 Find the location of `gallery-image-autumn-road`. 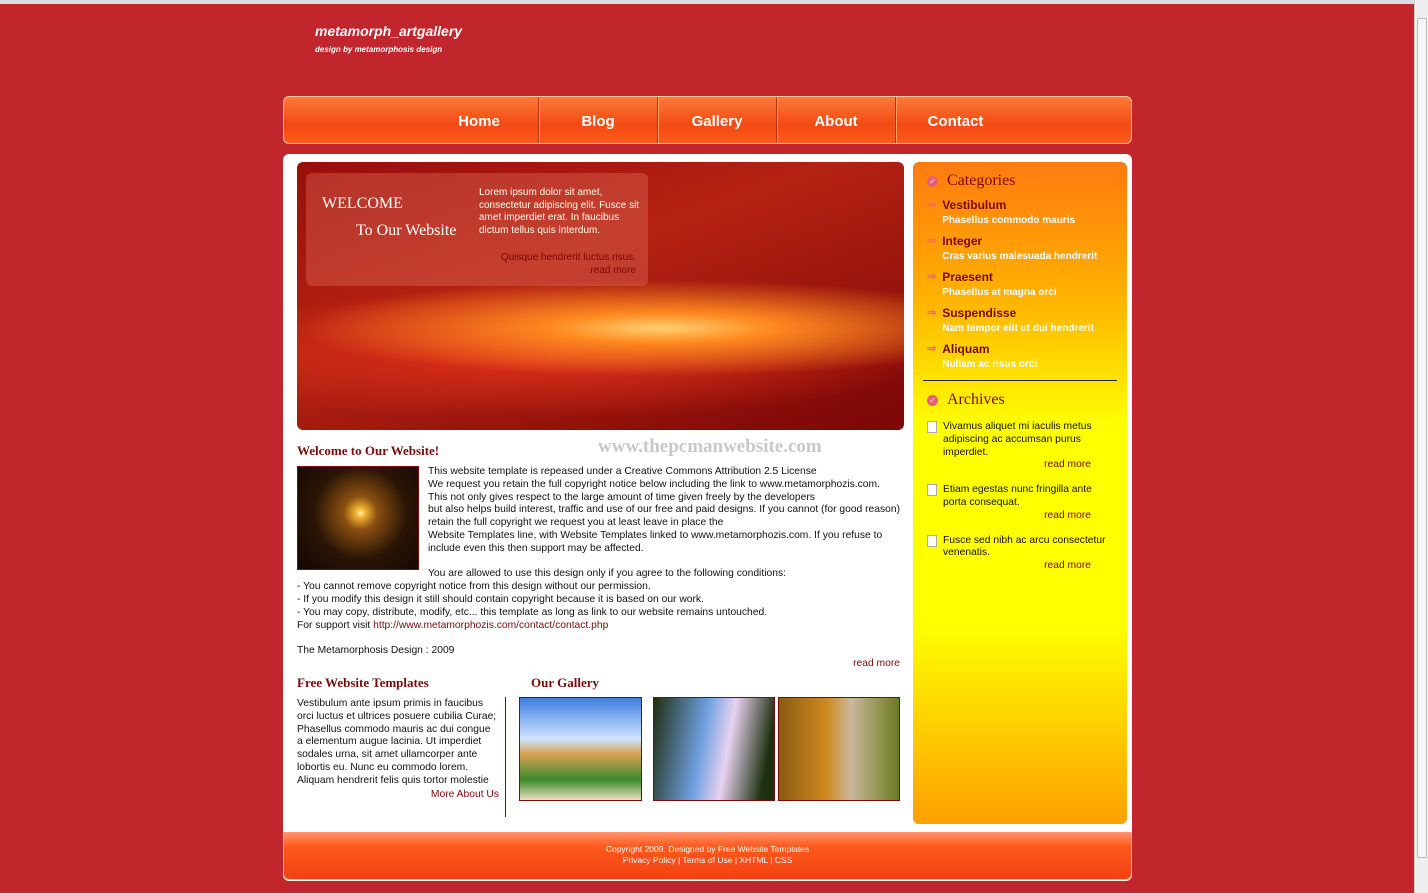

gallery-image-autumn-road is located at coordinates (839, 749).